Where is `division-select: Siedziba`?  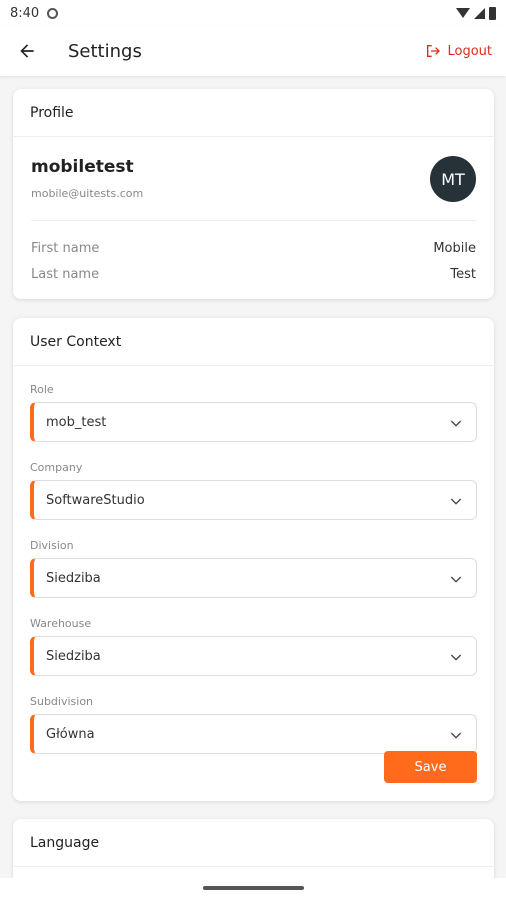
division-select: Siedziba is located at coordinates (253, 578).